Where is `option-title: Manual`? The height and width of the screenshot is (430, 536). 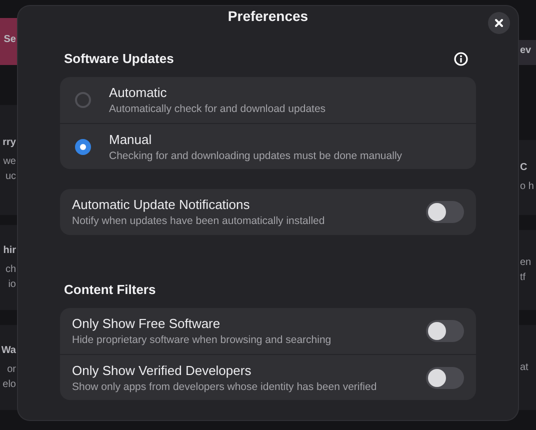 option-title: Manual is located at coordinates (131, 139).